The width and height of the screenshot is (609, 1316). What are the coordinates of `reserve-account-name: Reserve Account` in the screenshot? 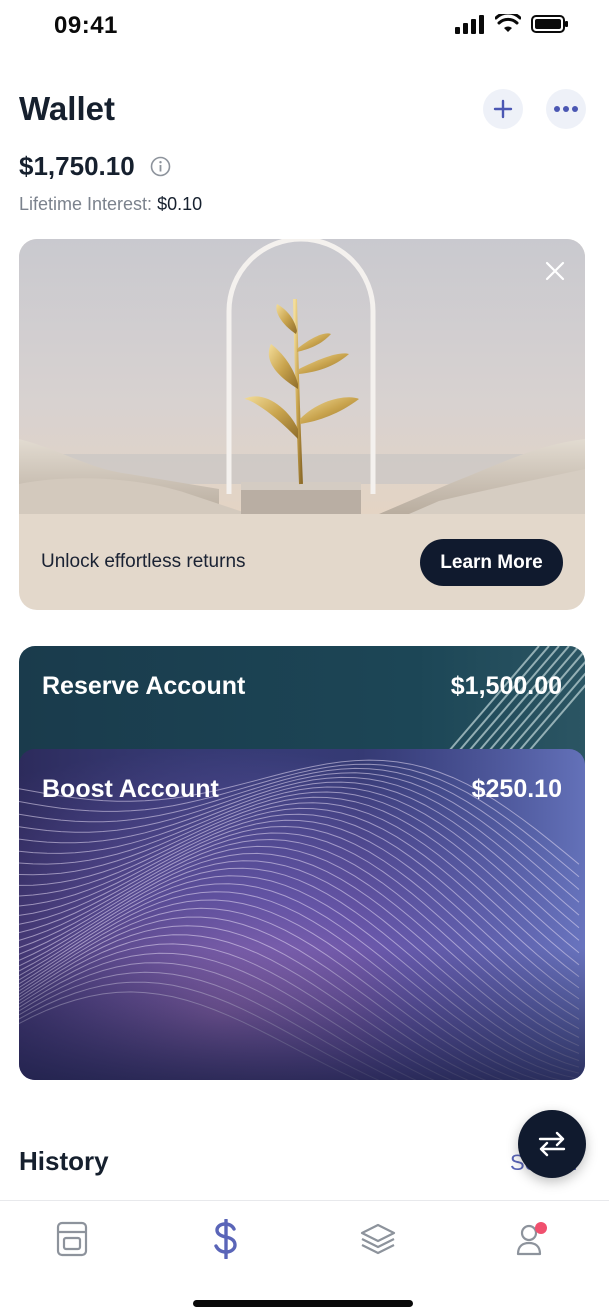 It's located at (144, 686).